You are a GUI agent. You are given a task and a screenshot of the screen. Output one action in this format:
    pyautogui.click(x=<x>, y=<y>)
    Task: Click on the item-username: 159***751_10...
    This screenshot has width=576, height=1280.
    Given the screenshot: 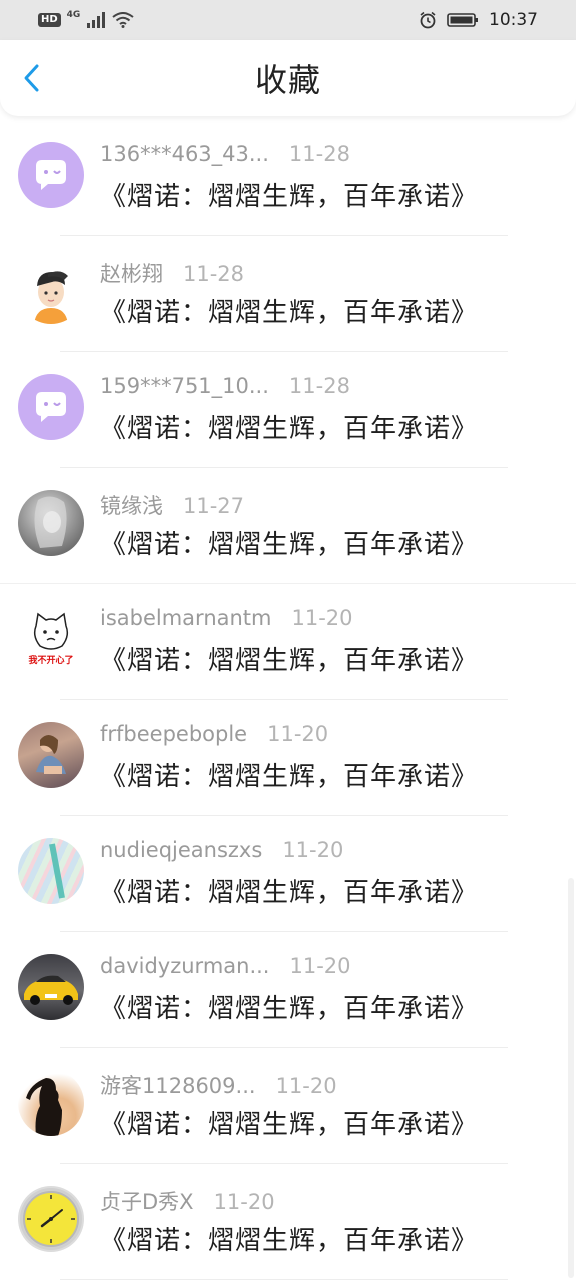 What is the action you would take?
    pyautogui.click(x=184, y=386)
    